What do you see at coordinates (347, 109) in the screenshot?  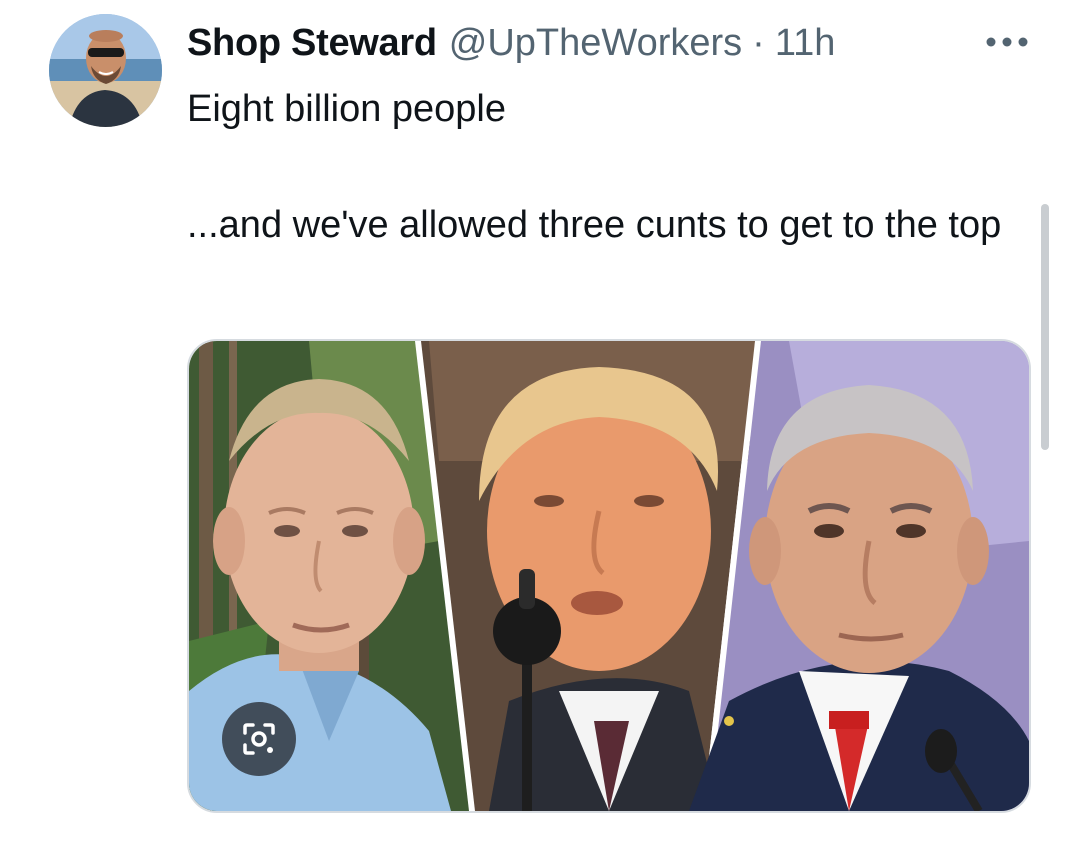 I see `tweet-text-line: Eight billion people` at bounding box center [347, 109].